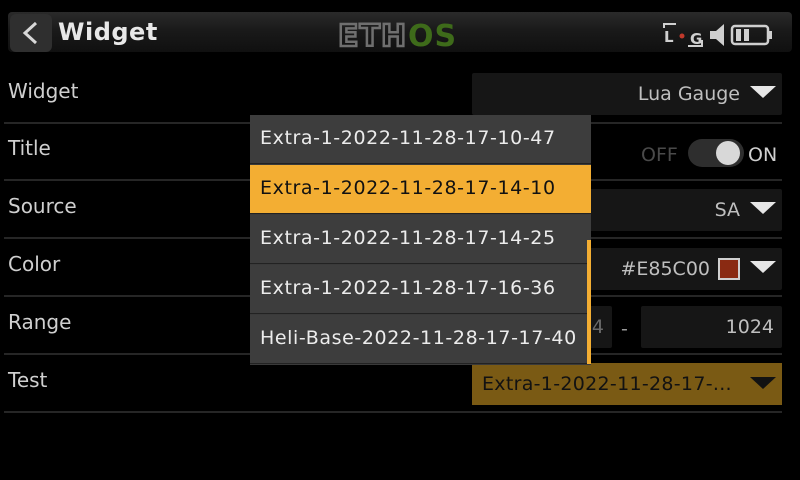 The image size is (800, 480). What do you see at coordinates (749, 327) in the screenshot?
I see `range-max-value: 1024` at bounding box center [749, 327].